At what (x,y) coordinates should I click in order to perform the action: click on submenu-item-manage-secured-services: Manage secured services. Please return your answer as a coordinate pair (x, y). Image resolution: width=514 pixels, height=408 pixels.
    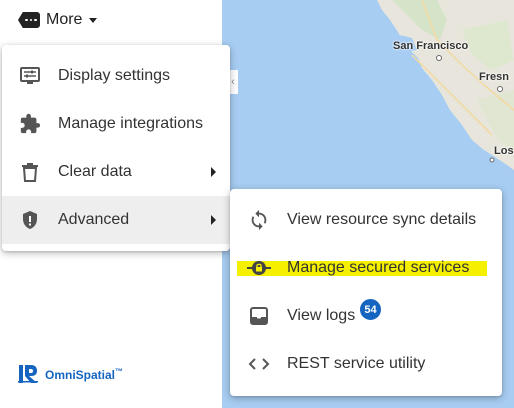
    Looking at the image, I should click on (366, 268).